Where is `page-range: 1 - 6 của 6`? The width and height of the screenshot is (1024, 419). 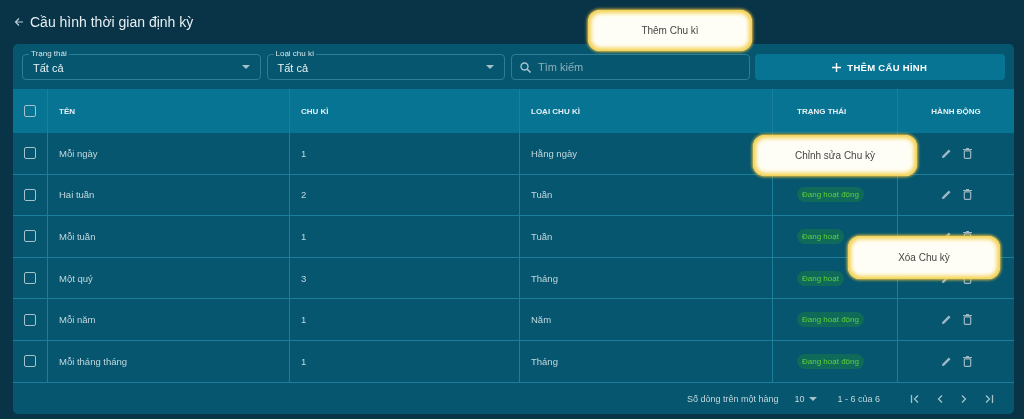 page-range: 1 - 6 của 6 is located at coordinates (858, 399).